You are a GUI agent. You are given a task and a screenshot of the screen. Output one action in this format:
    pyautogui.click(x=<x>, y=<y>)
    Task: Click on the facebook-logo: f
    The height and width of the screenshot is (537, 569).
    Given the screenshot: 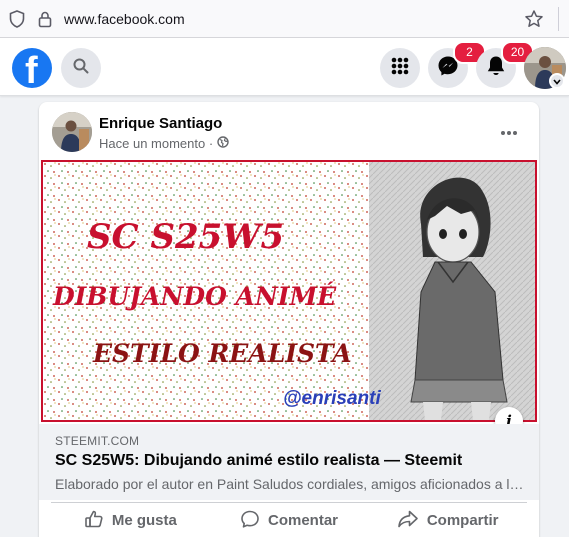 What is the action you would take?
    pyautogui.click(x=32, y=68)
    